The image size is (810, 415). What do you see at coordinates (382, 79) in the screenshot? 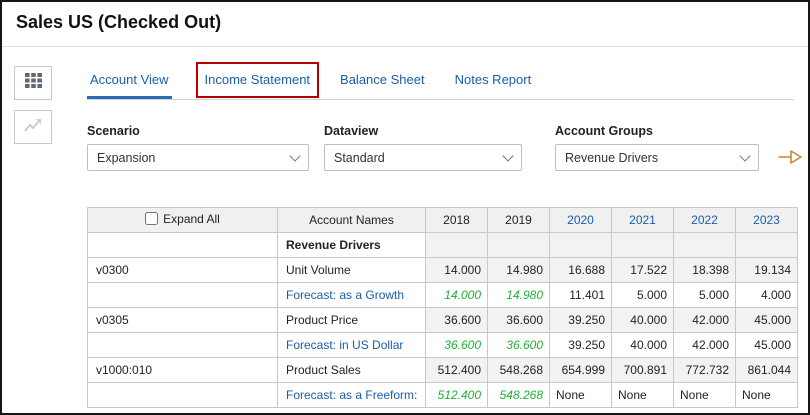
I see `tab-balance-sheet: Balance Sheet` at bounding box center [382, 79].